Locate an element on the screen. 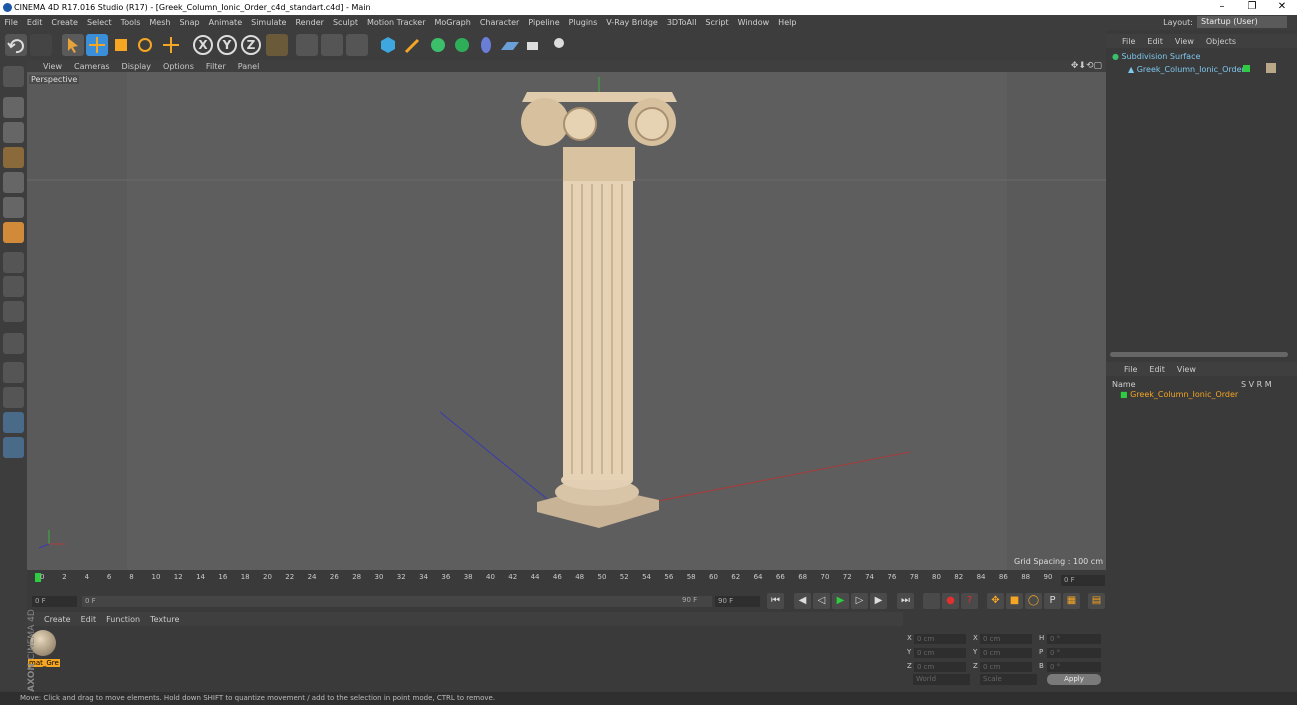 Image resolution: width=1297 pixels, height=705 pixels. start-frame-field: 0 F is located at coordinates (54, 601).